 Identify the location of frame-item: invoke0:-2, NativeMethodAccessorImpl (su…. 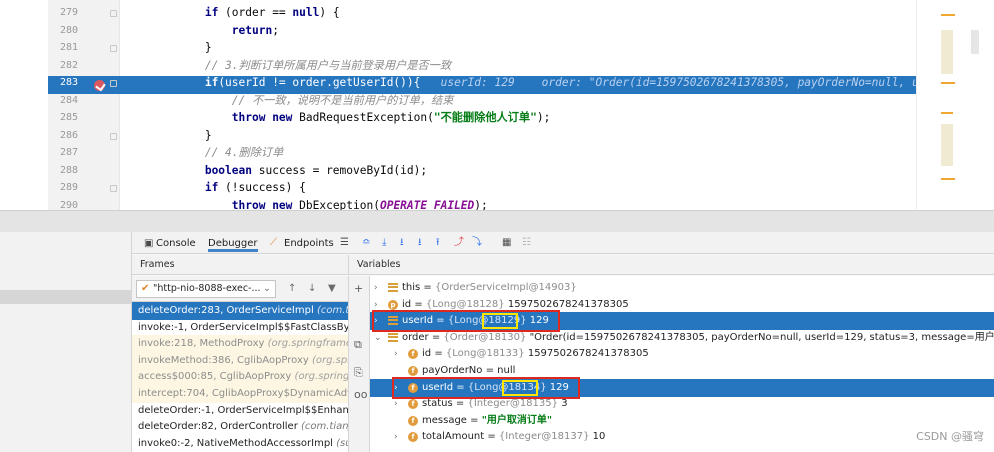
(240, 443).